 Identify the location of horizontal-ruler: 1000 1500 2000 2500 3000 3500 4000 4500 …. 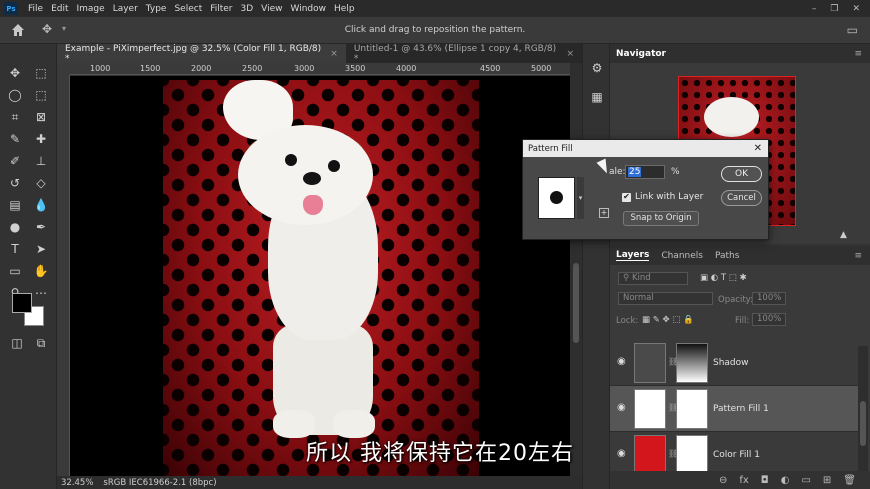
(320, 69).